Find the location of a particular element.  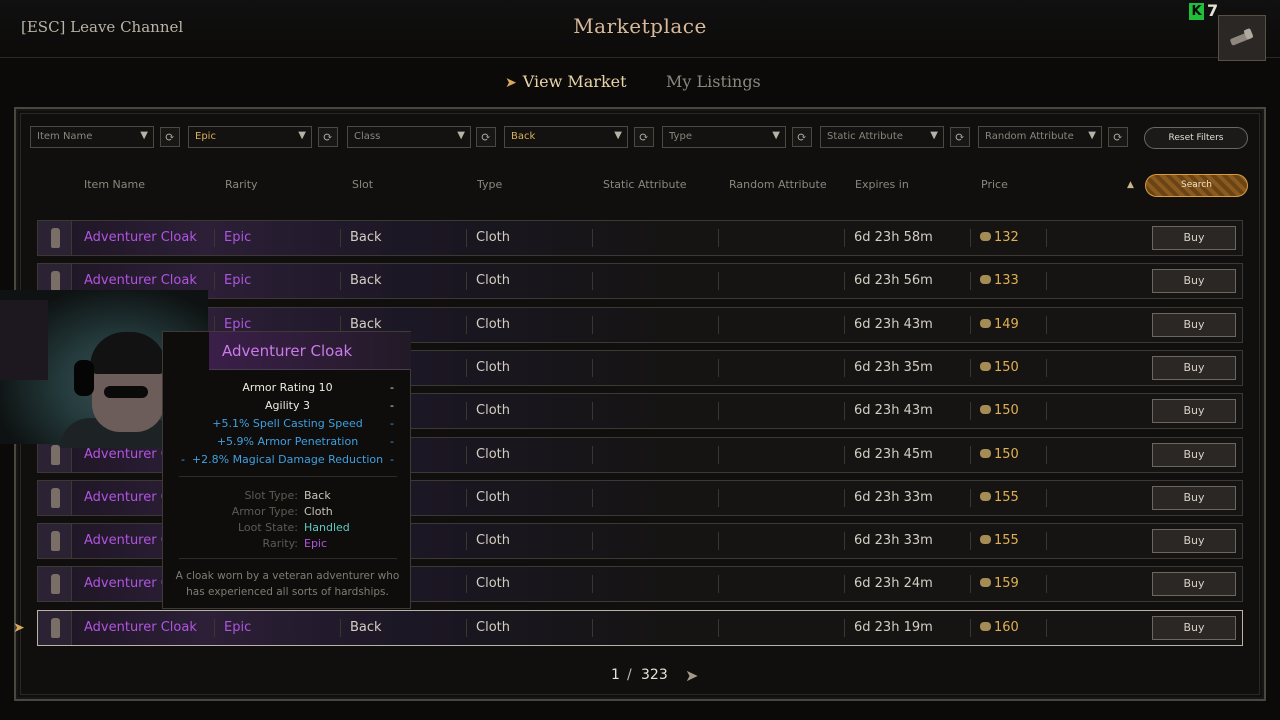

item-name-cell: Adventurer C is located at coordinates (127, 584).